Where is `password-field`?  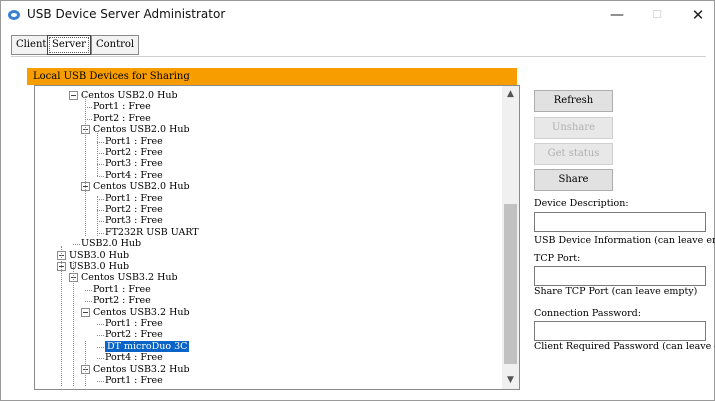 password-field is located at coordinates (620, 331).